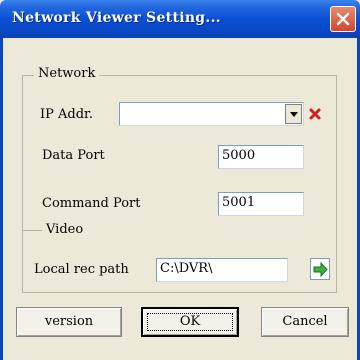  I want to click on cancel-button: Cancel, so click(305, 322).